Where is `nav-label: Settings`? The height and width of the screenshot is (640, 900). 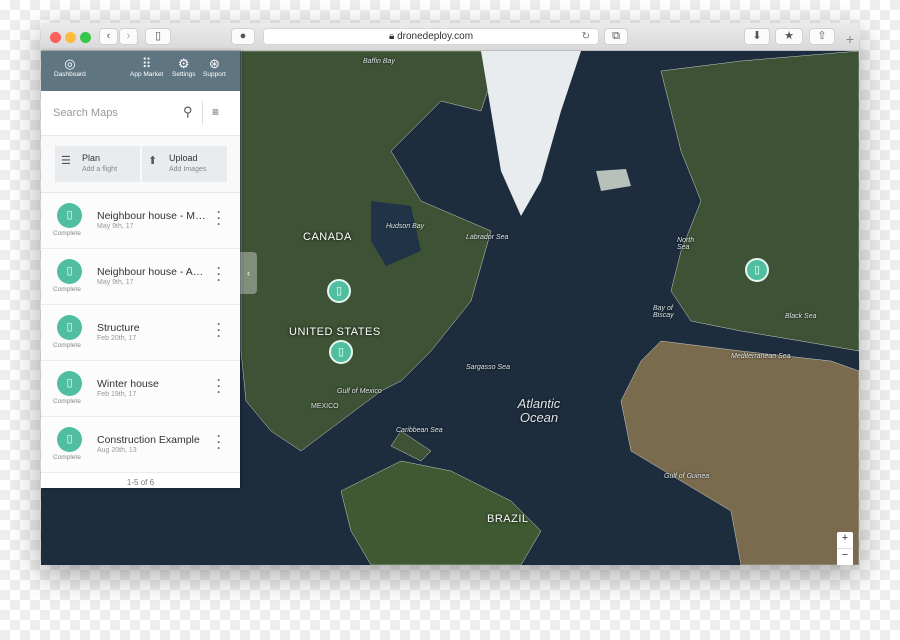
nav-label: Settings is located at coordinates (184, 74).